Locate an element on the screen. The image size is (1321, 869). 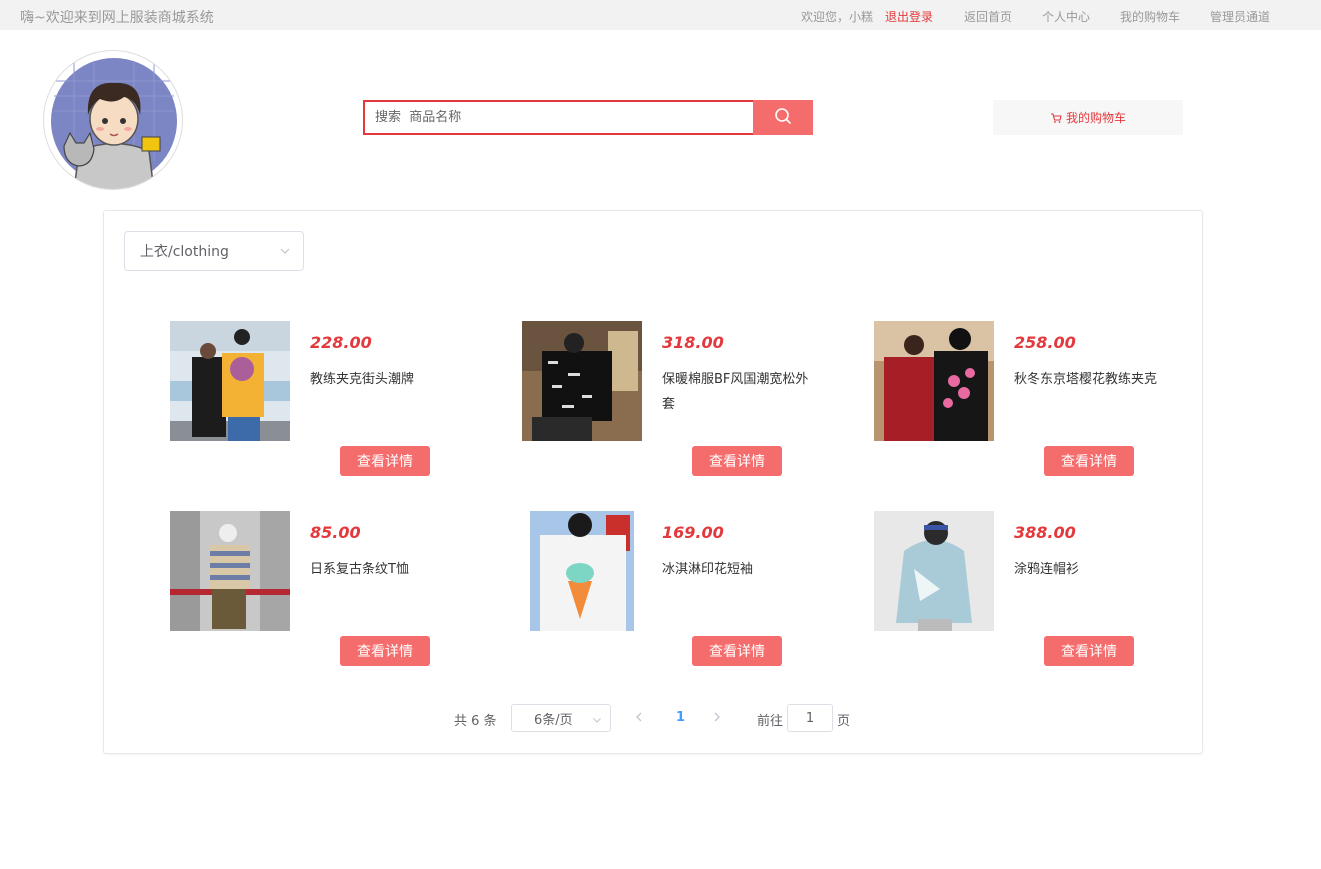
goto-label: 前往 is located at coordinates (770, 721).